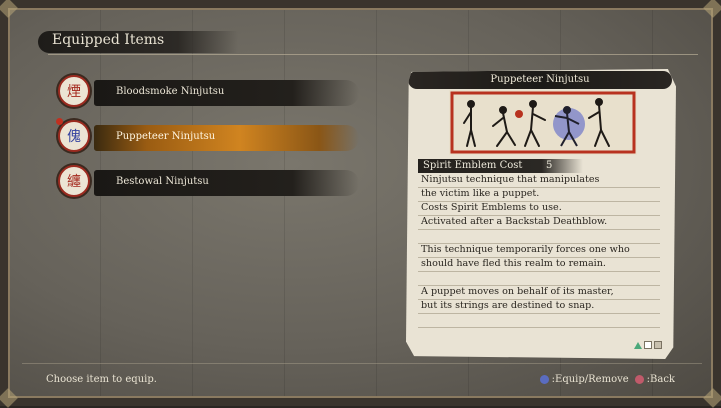  Describe the element at coordinates (544, 379) in the screenshot. I see `cross-button-icon` at that location.